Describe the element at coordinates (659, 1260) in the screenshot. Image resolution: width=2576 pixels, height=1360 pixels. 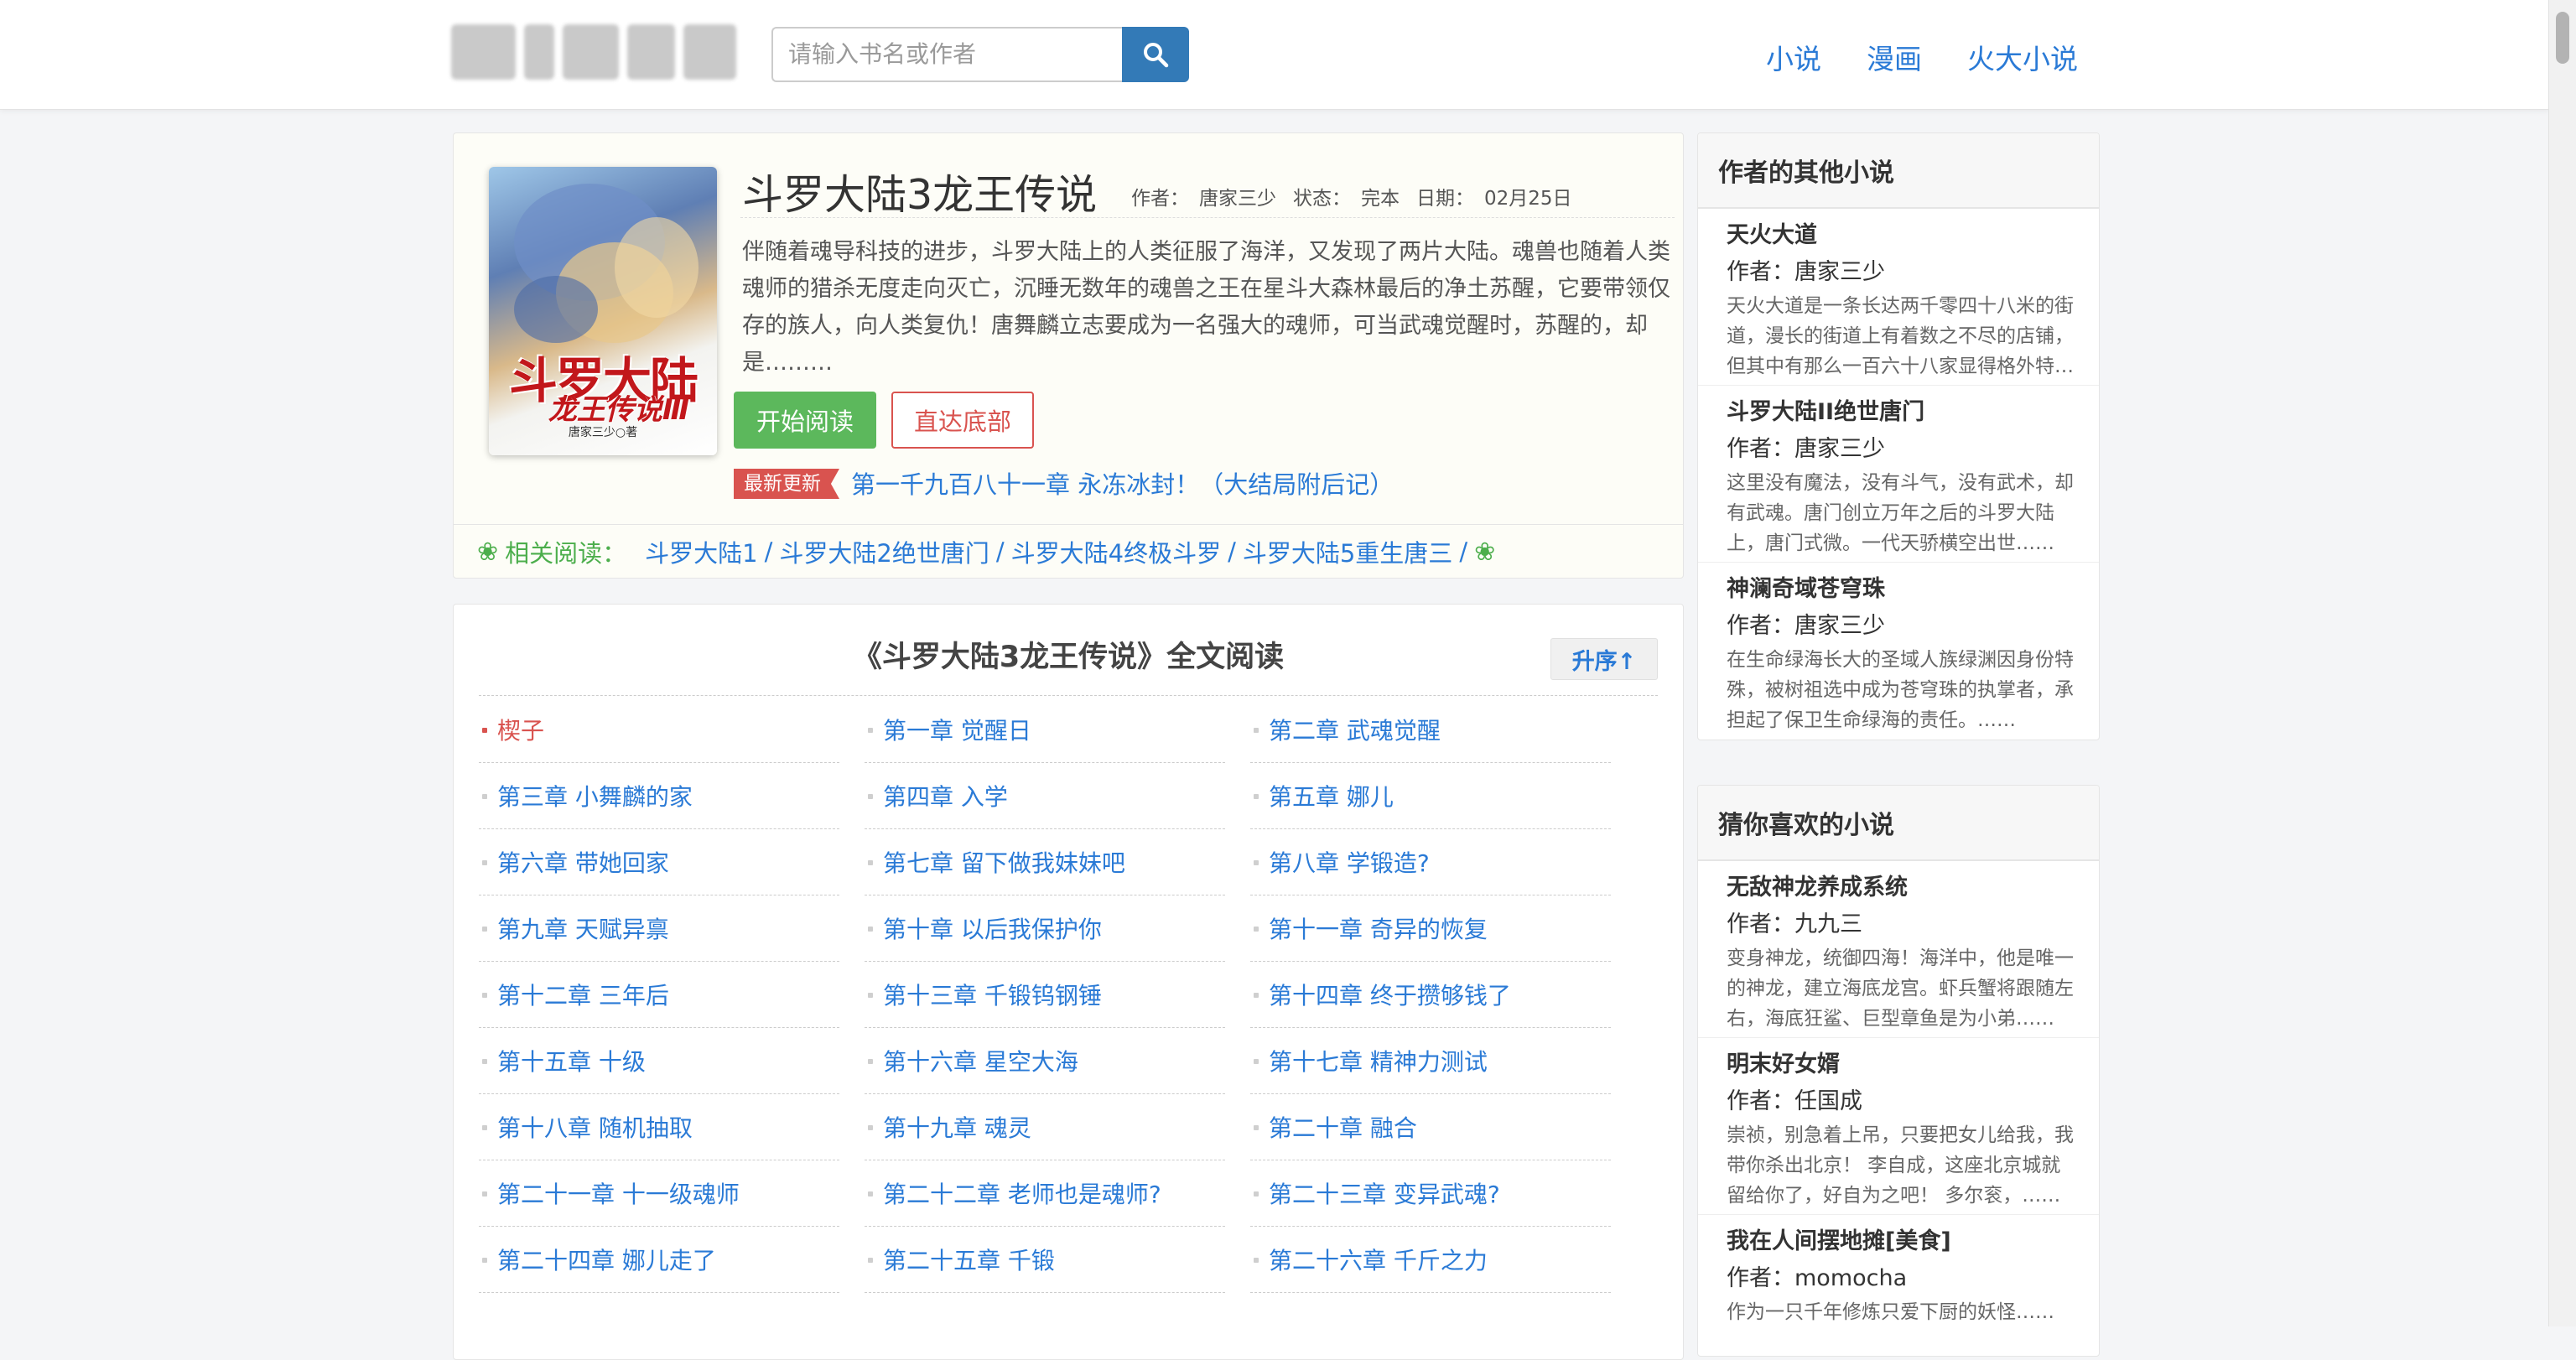
I see `chapter-link: 第二十四章 娜儿走了` at that location.